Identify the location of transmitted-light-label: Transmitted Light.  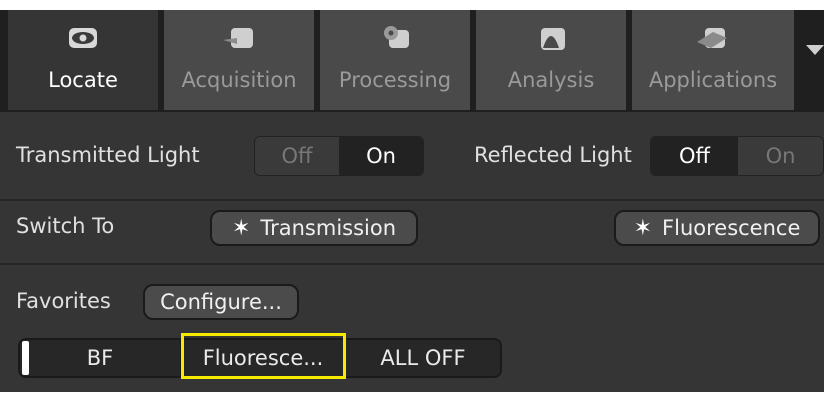
(108, 155).